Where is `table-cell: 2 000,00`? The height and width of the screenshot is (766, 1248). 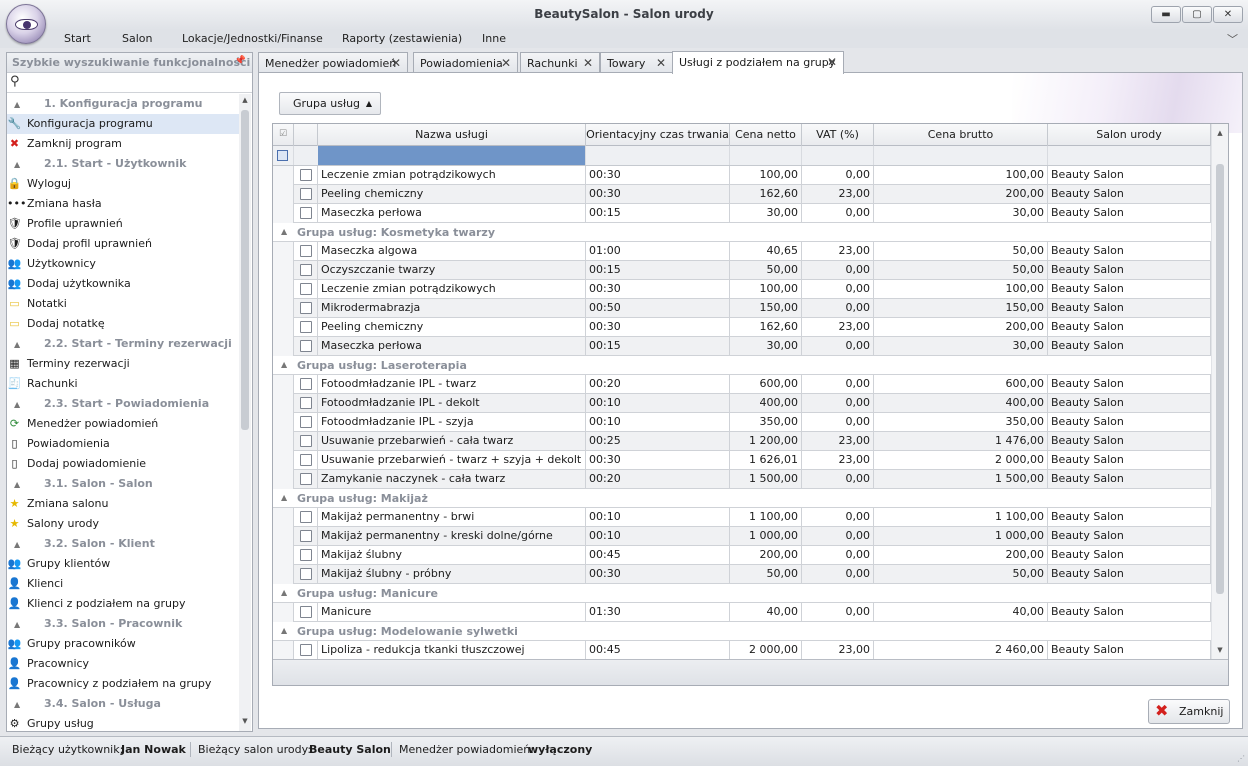 table-cell: 2 000,00 is located at coordinates (961, 460).